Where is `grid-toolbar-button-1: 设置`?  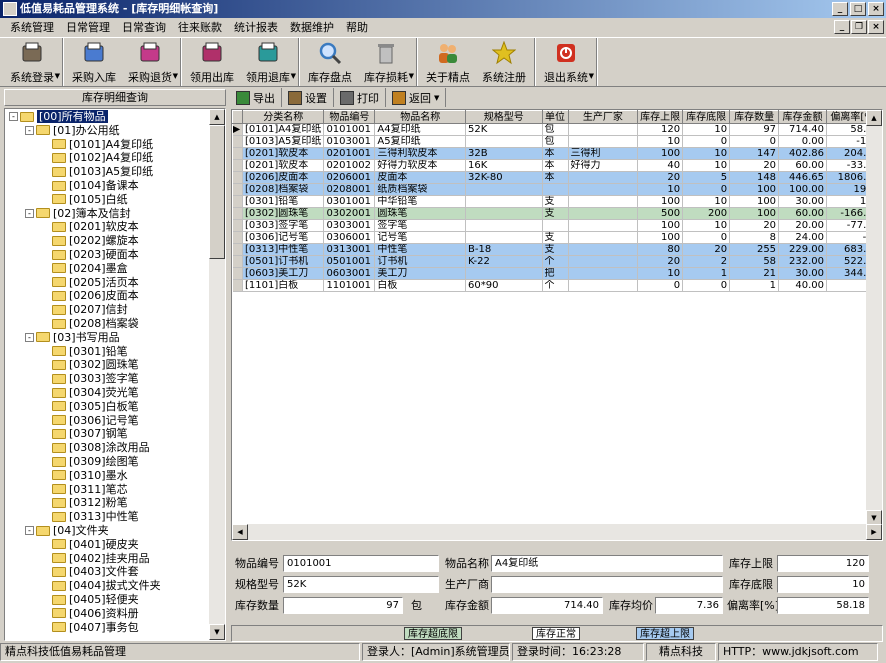
grid-toolbar-button-1: 设置 is located at coordinates (308, 97).